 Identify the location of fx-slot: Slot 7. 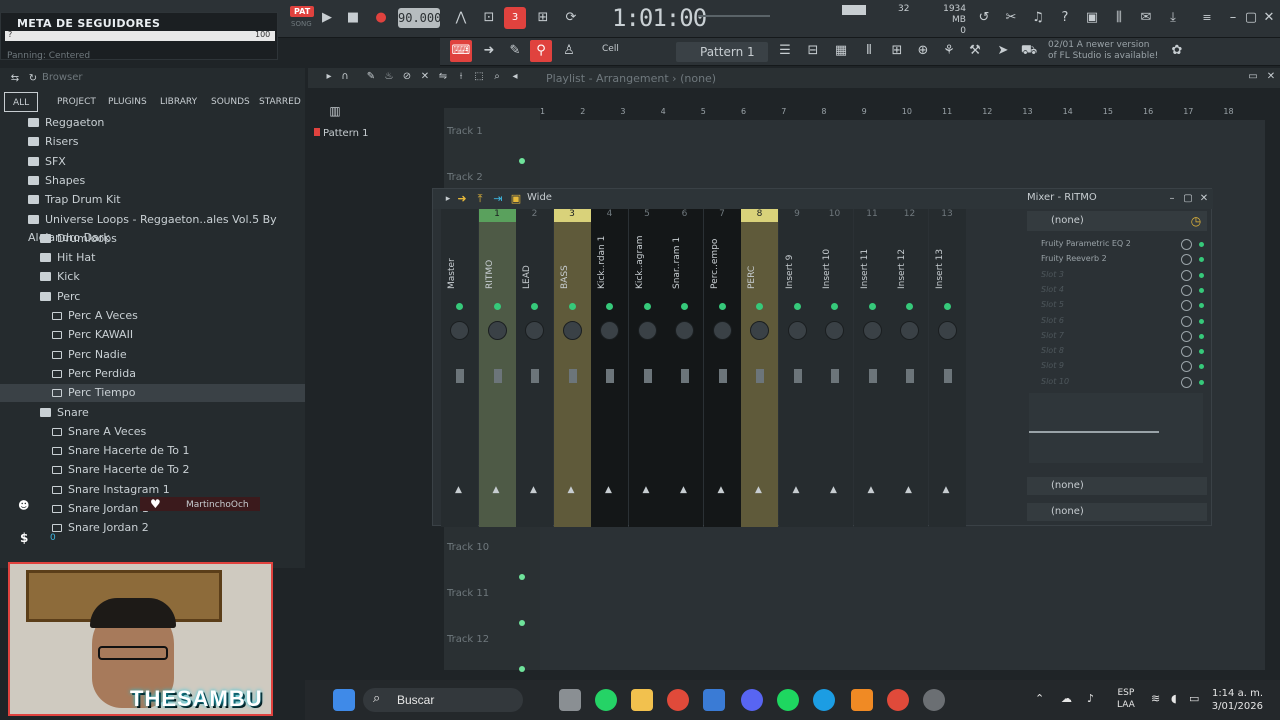
(1052, 335).